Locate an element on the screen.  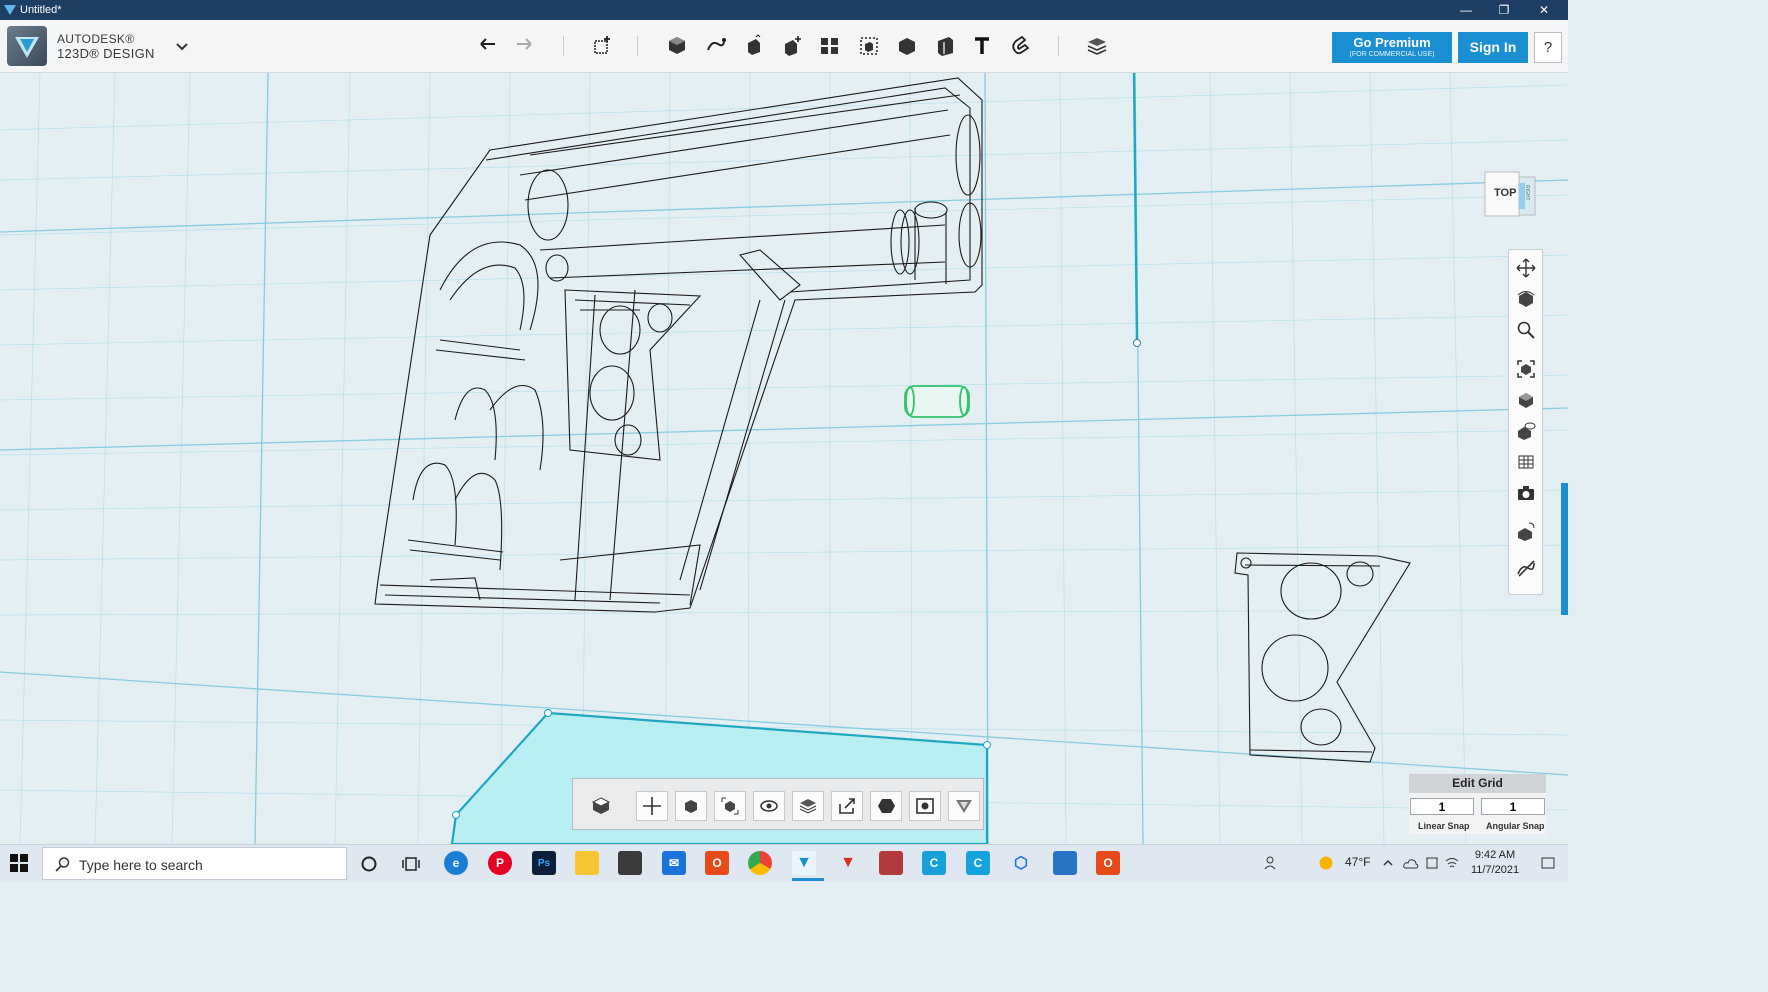
orbit-object-button is located at coordinates (691, 806).